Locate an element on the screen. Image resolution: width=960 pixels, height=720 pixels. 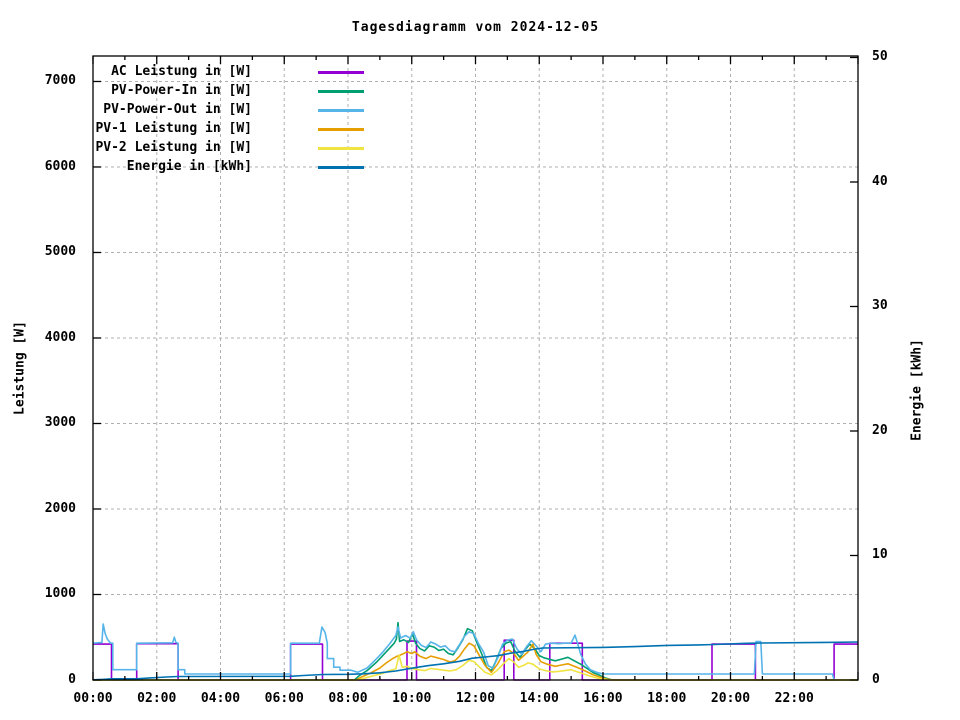
x-tick-label: 12:00 is located at coordinates (475, 698).